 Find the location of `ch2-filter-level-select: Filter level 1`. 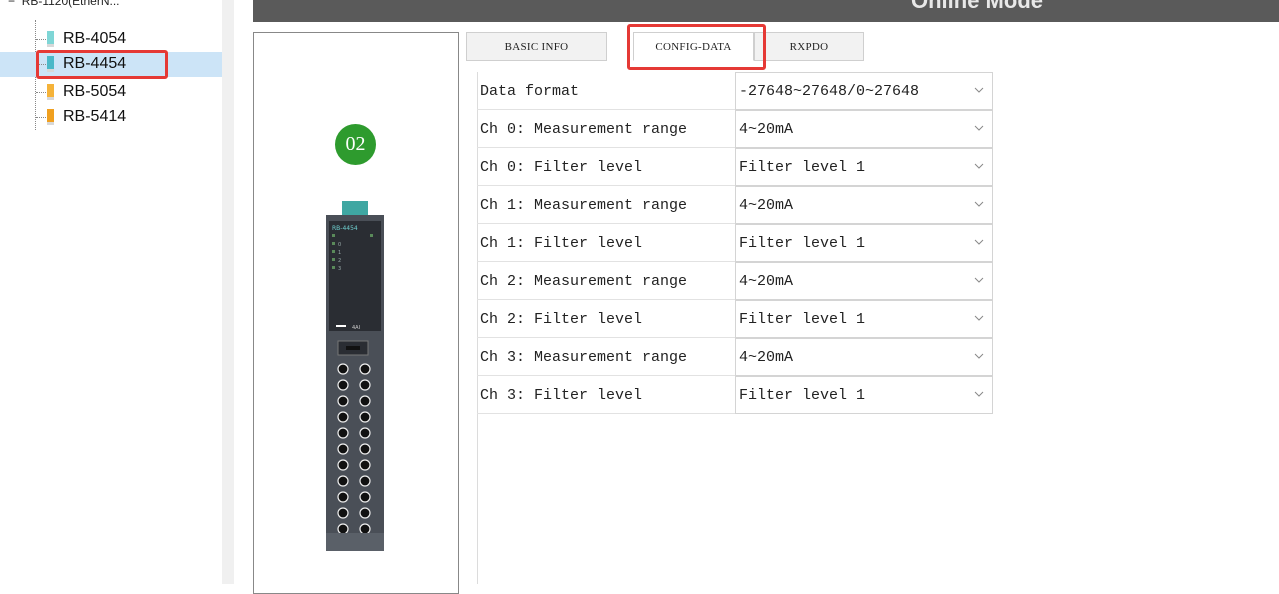

ch2-filter-level-select: Filter level 1 is located at coordinates (864, 319).